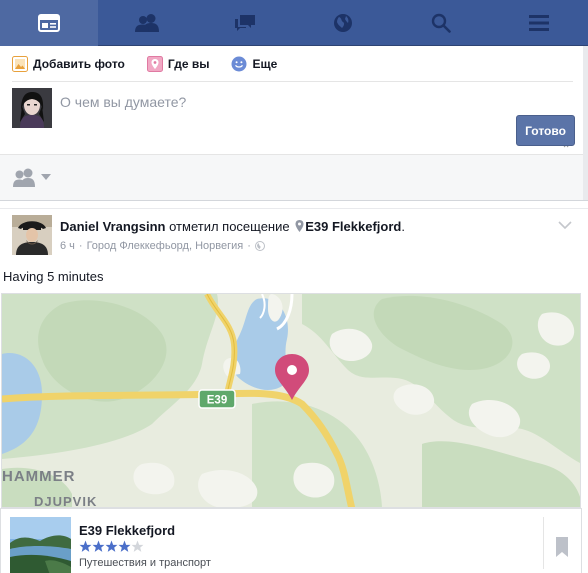 The image size is (588, 573). I want to click on menu-icon, so click(539, 23).